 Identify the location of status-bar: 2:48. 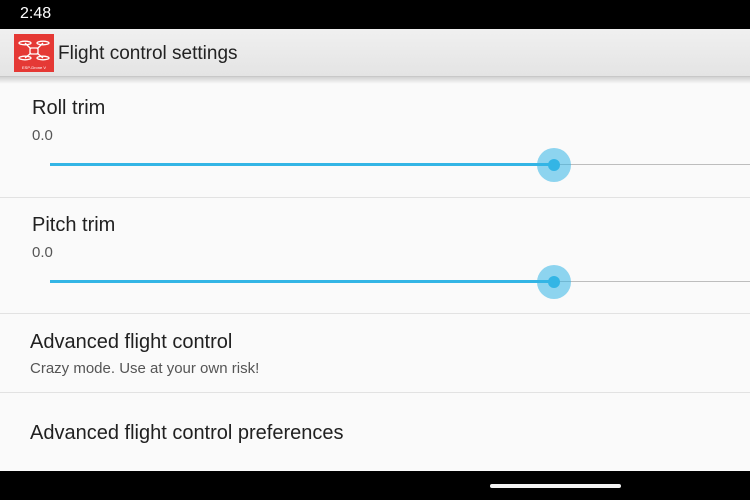
(375, 14).